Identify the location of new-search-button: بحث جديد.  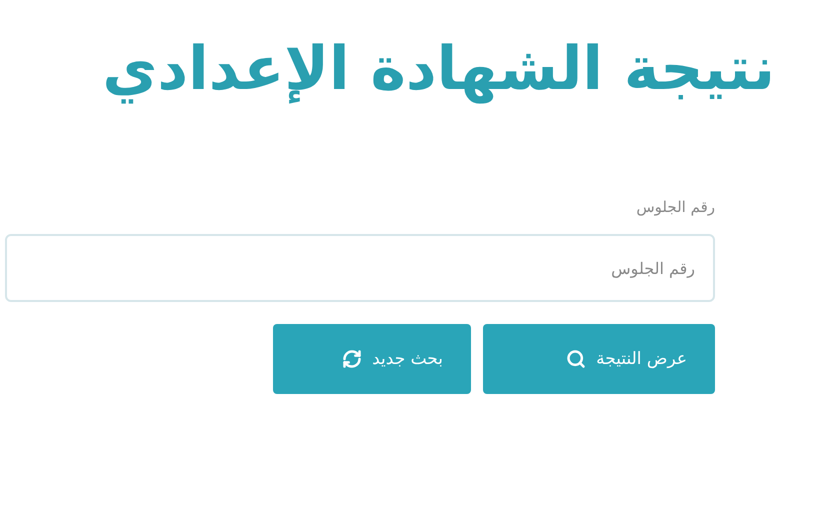
(372, 359).